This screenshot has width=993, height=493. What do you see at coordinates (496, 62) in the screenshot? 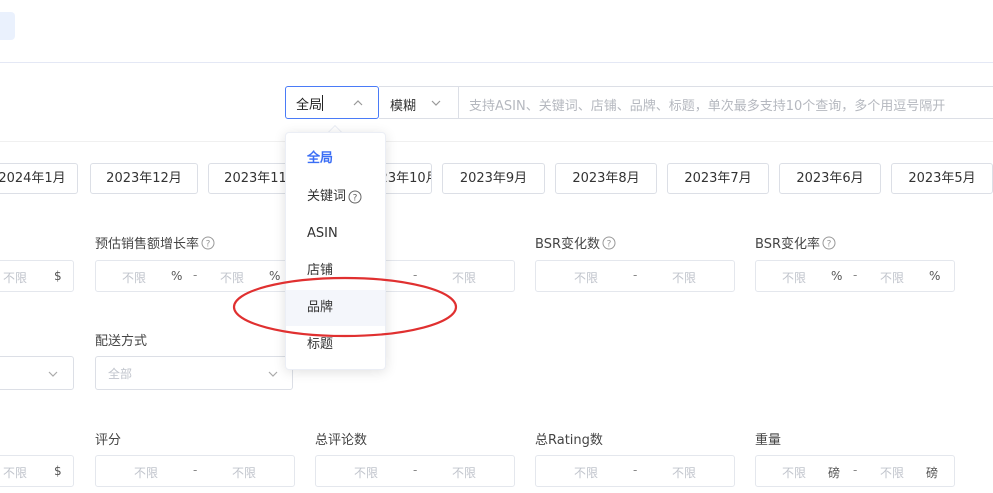
I see `header-divider` at bounding box center [496, 62].